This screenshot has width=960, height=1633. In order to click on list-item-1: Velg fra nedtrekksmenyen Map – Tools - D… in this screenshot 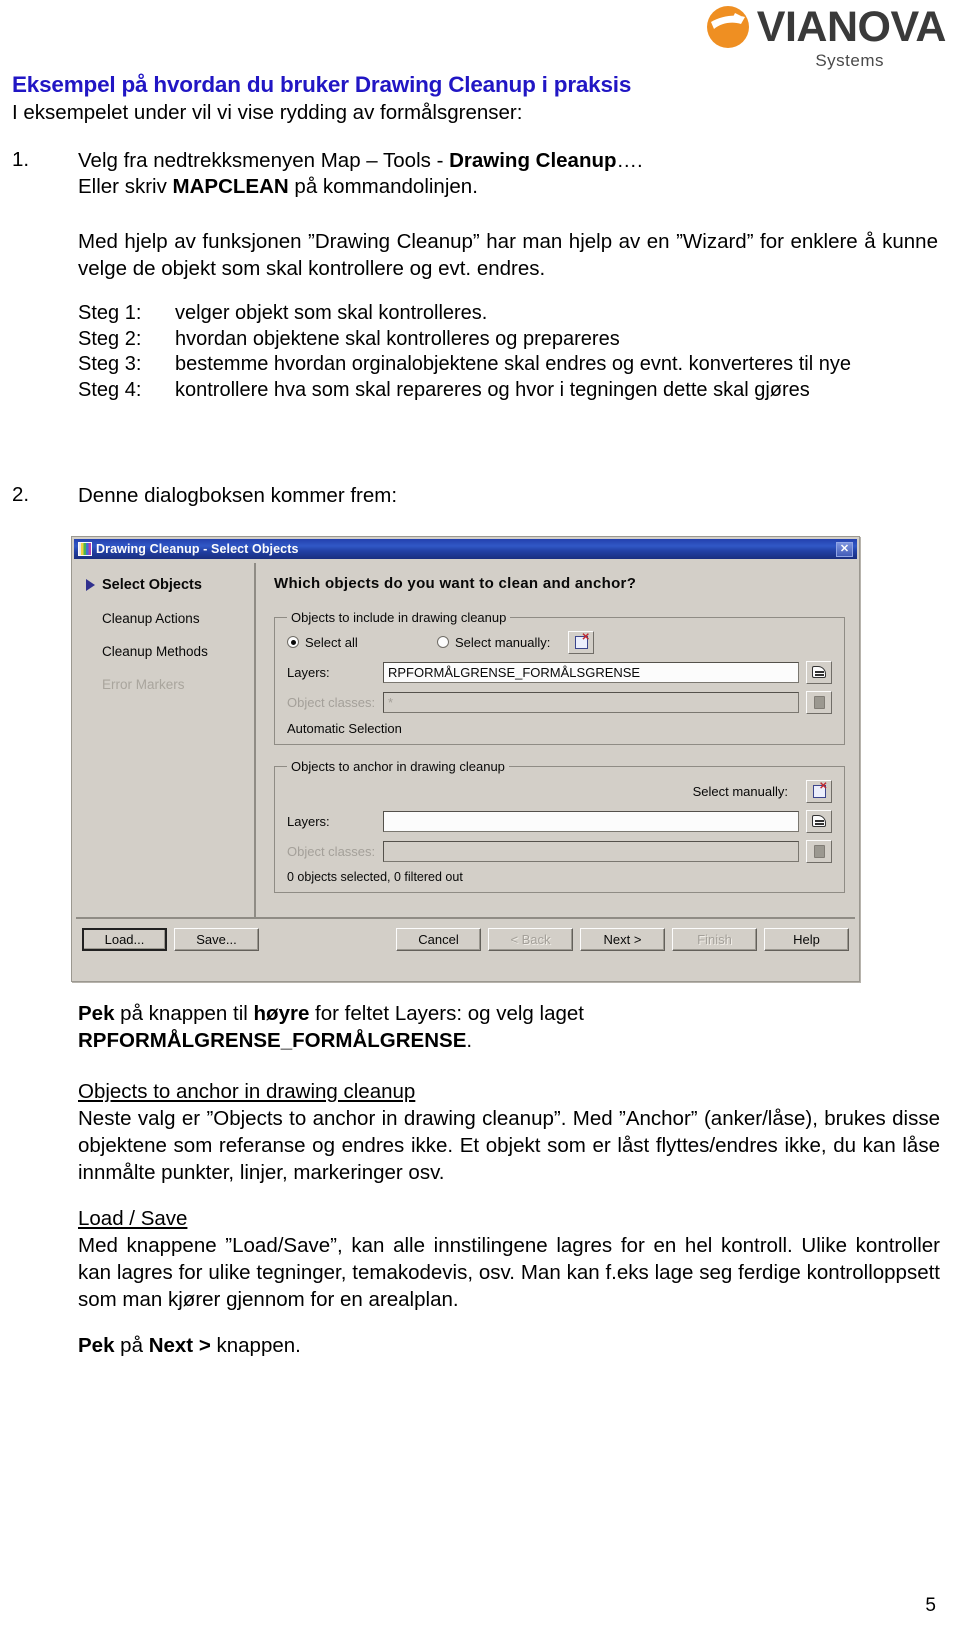, I will do `click(508, 174)`.